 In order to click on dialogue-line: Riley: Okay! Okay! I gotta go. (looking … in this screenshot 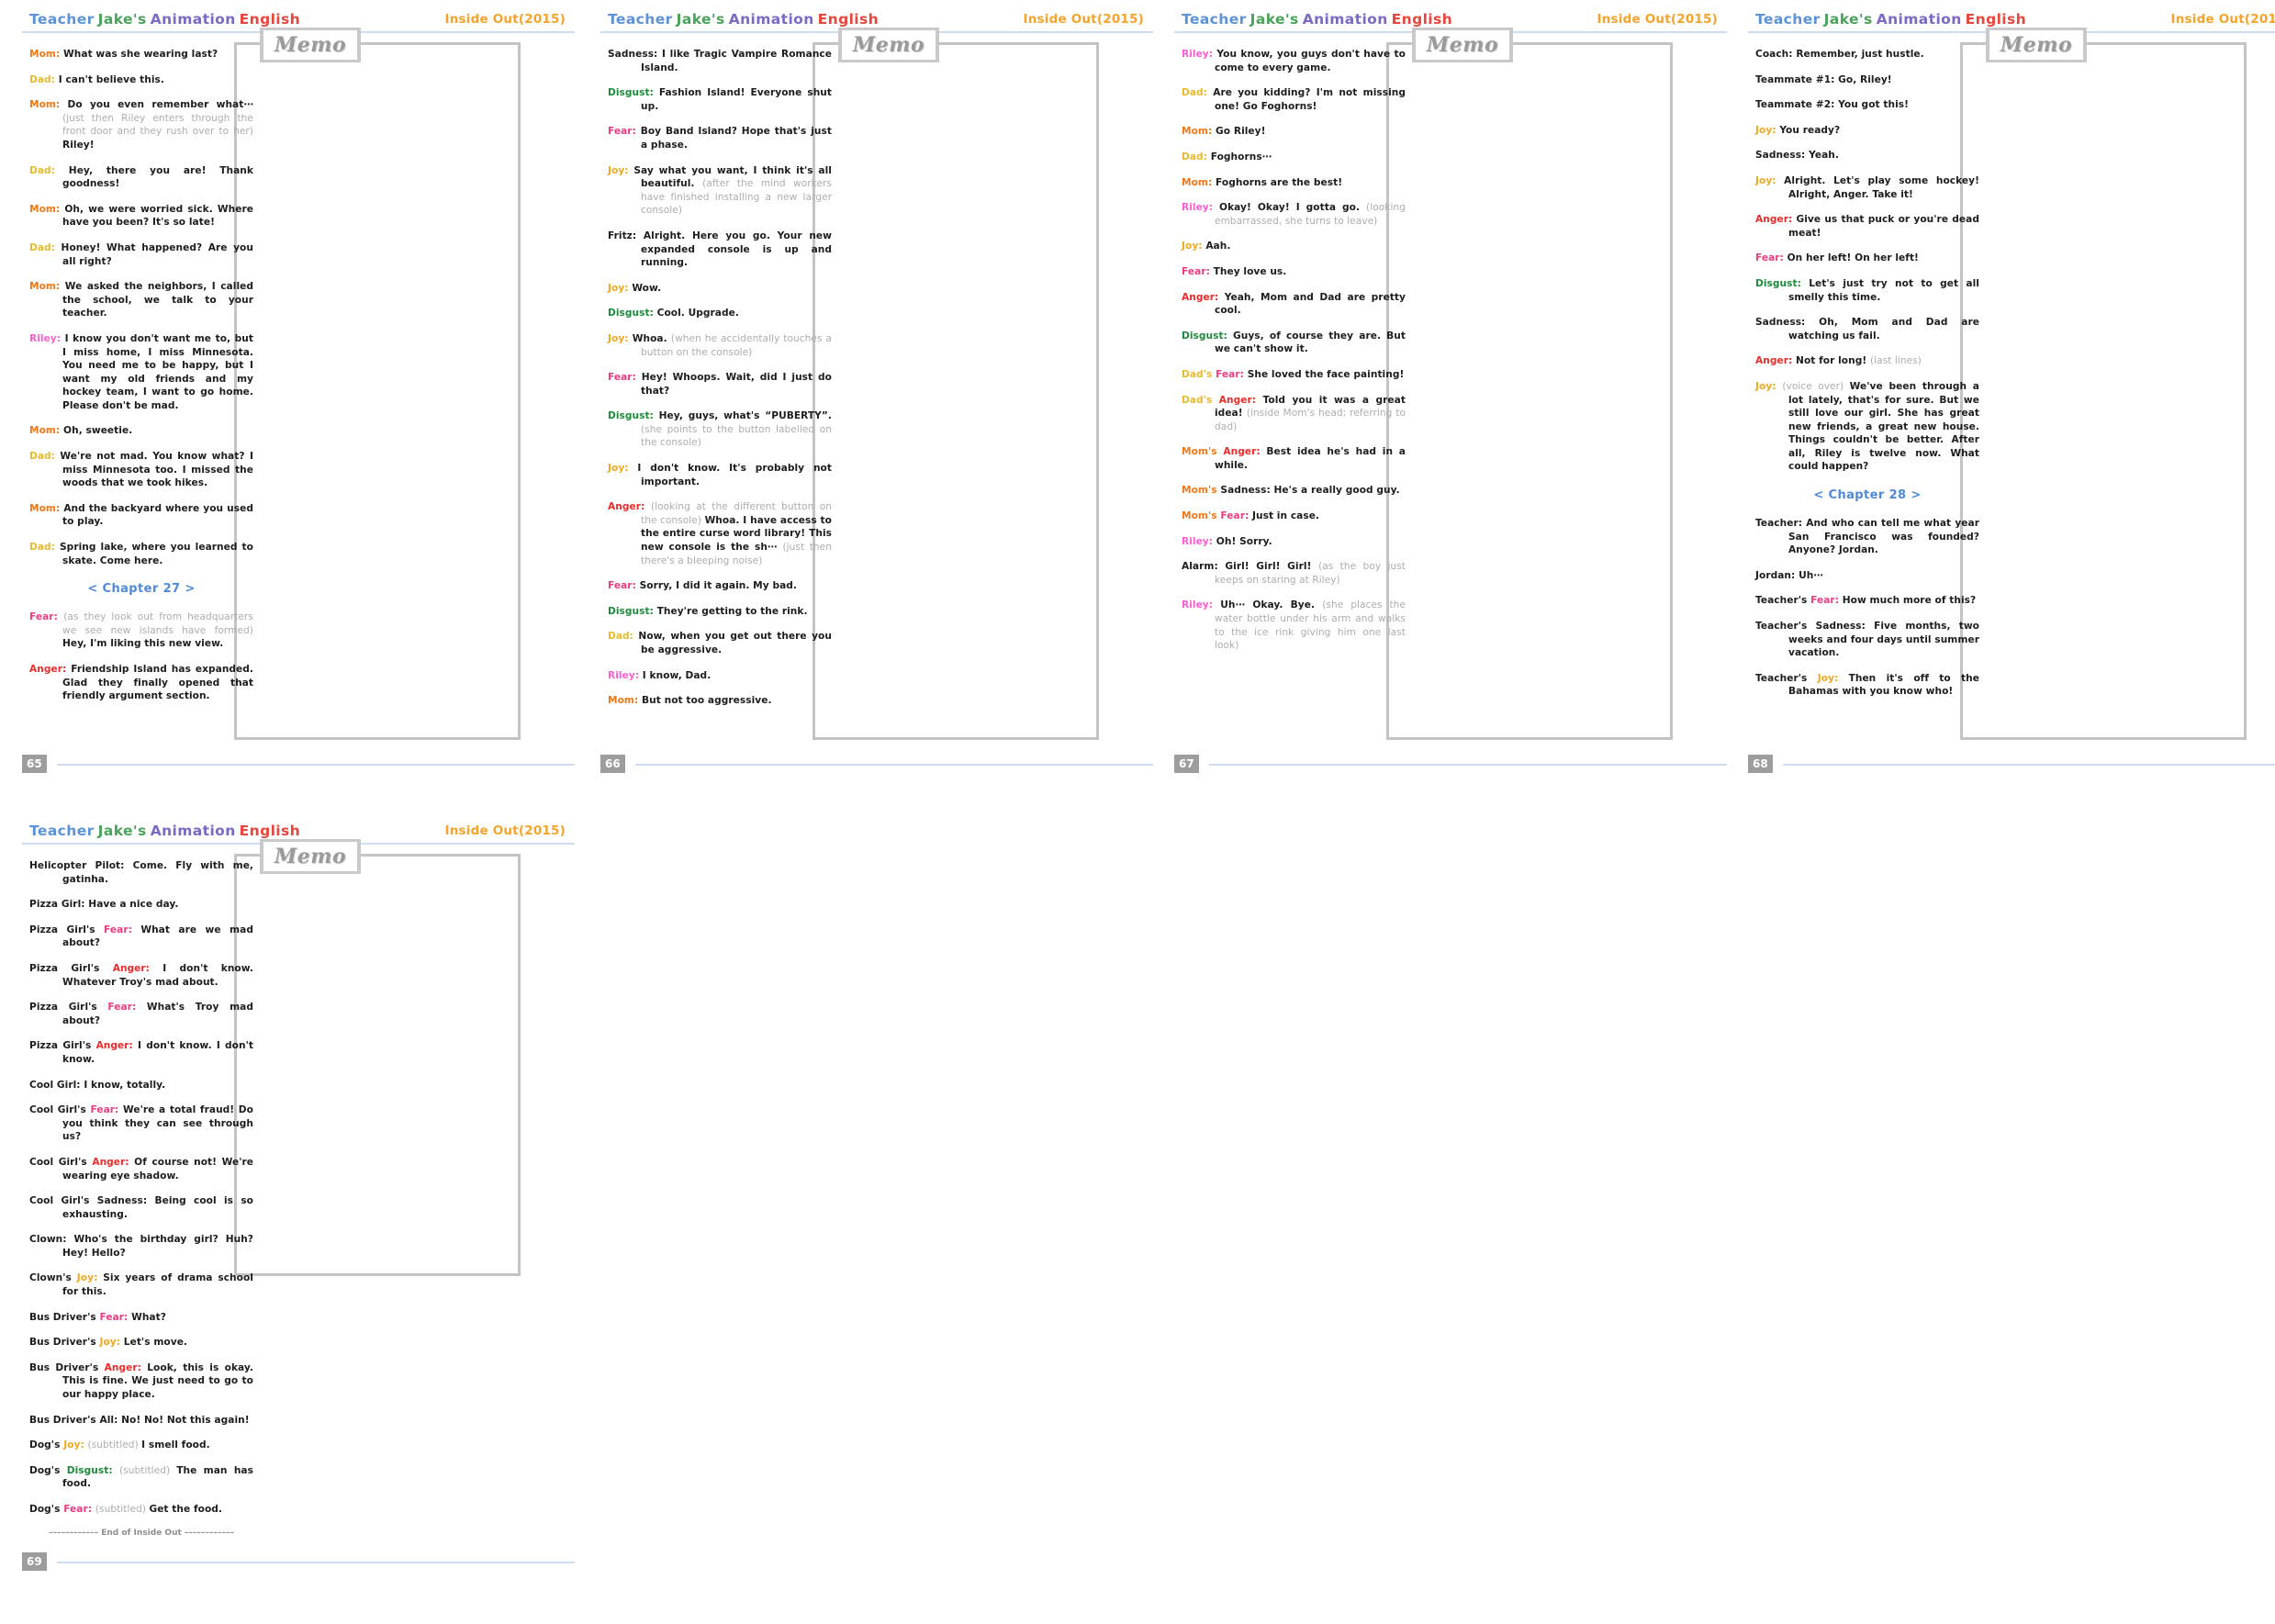, I will do `click(1294, 214)`.